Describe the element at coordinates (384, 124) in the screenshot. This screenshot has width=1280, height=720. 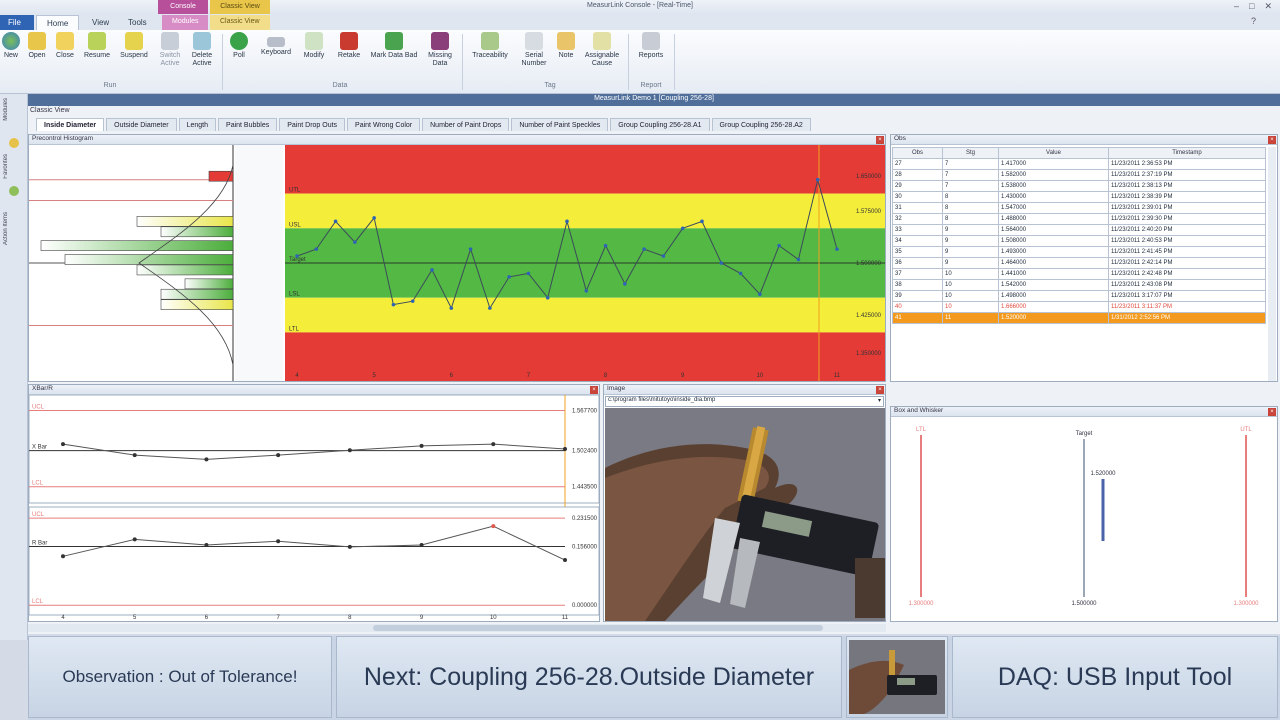
I see `tab-paint-wrong-color: Paint Wrong Color` at that location.